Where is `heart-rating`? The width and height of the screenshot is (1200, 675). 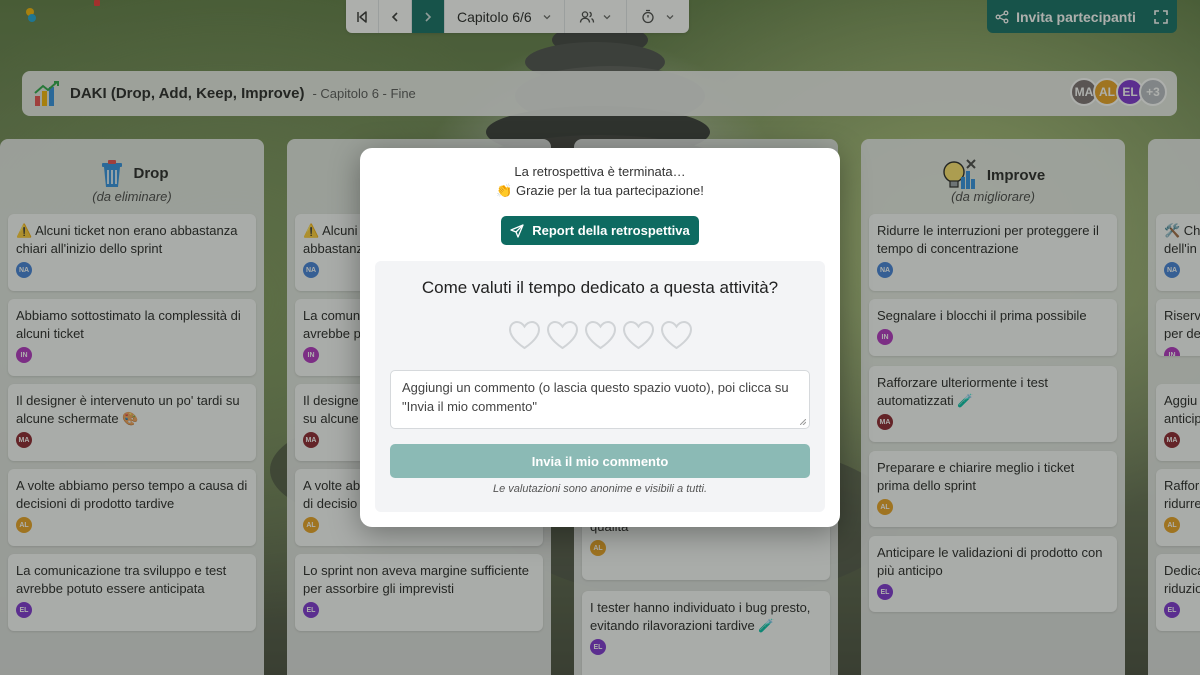
heart-rating is located at coordinates (600, 335).